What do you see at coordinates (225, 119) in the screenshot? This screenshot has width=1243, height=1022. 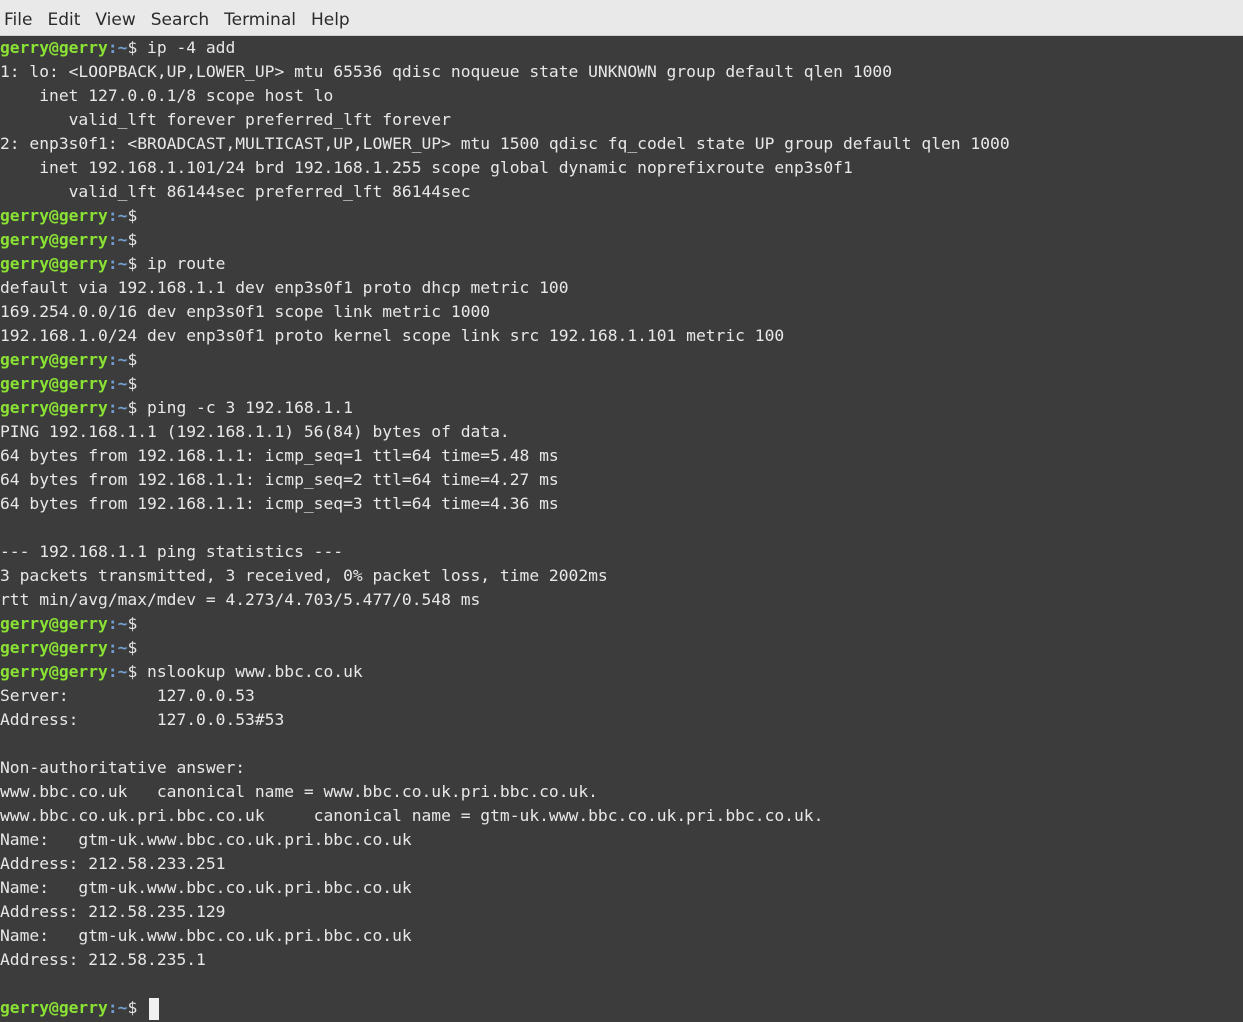 I see `output-line: valid_lft forever preferred_lft forever` at bounding box center [225, 119].